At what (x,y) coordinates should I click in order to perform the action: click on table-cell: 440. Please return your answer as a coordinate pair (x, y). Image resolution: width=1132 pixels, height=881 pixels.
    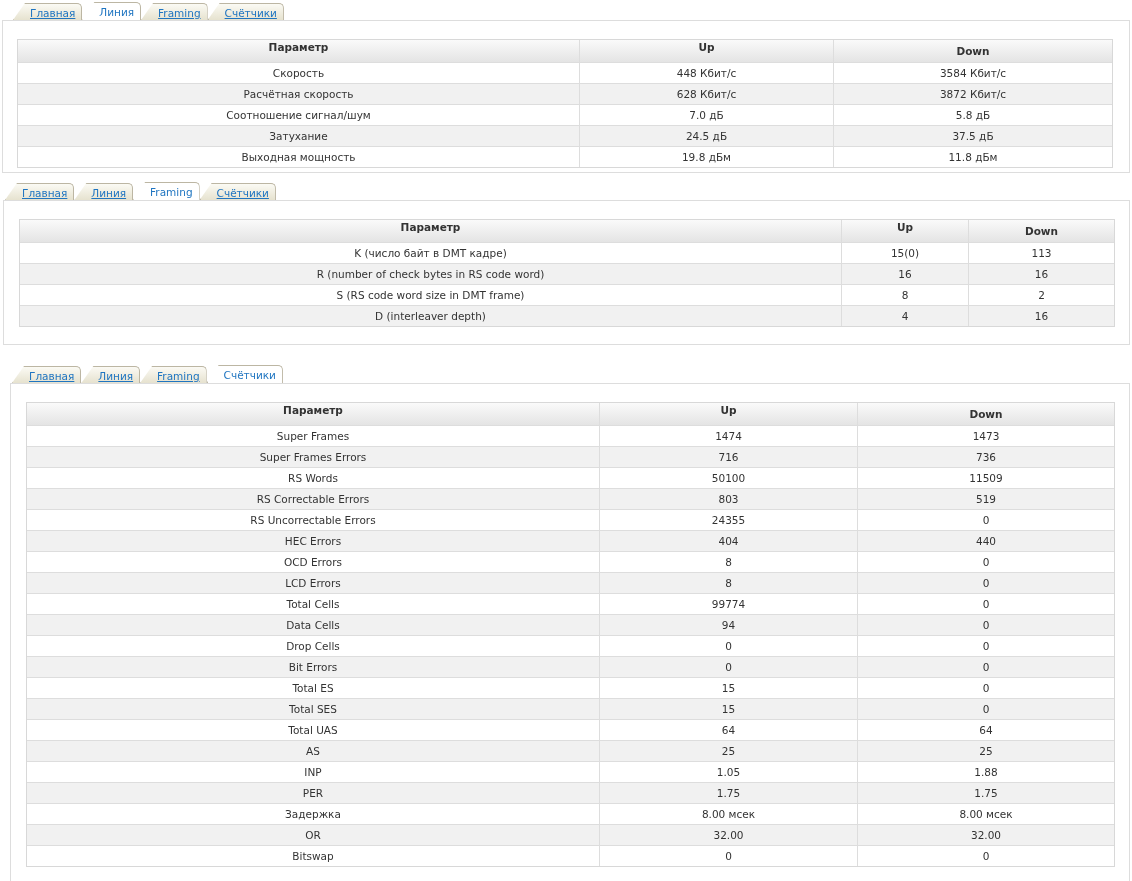
    Looking at the image, I should click on (985, 541).